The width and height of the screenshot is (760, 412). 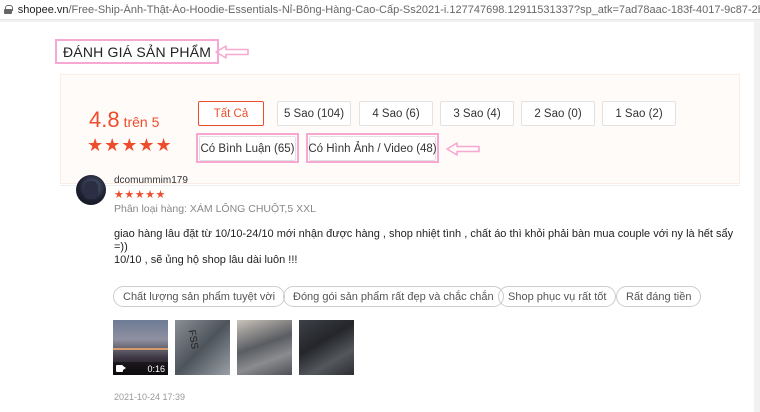 What do you see at coordinates (557, 296) in the screenshot?
I see `review-tag: Shop phục vụ rất tốt` at bounding box center [557, 296].